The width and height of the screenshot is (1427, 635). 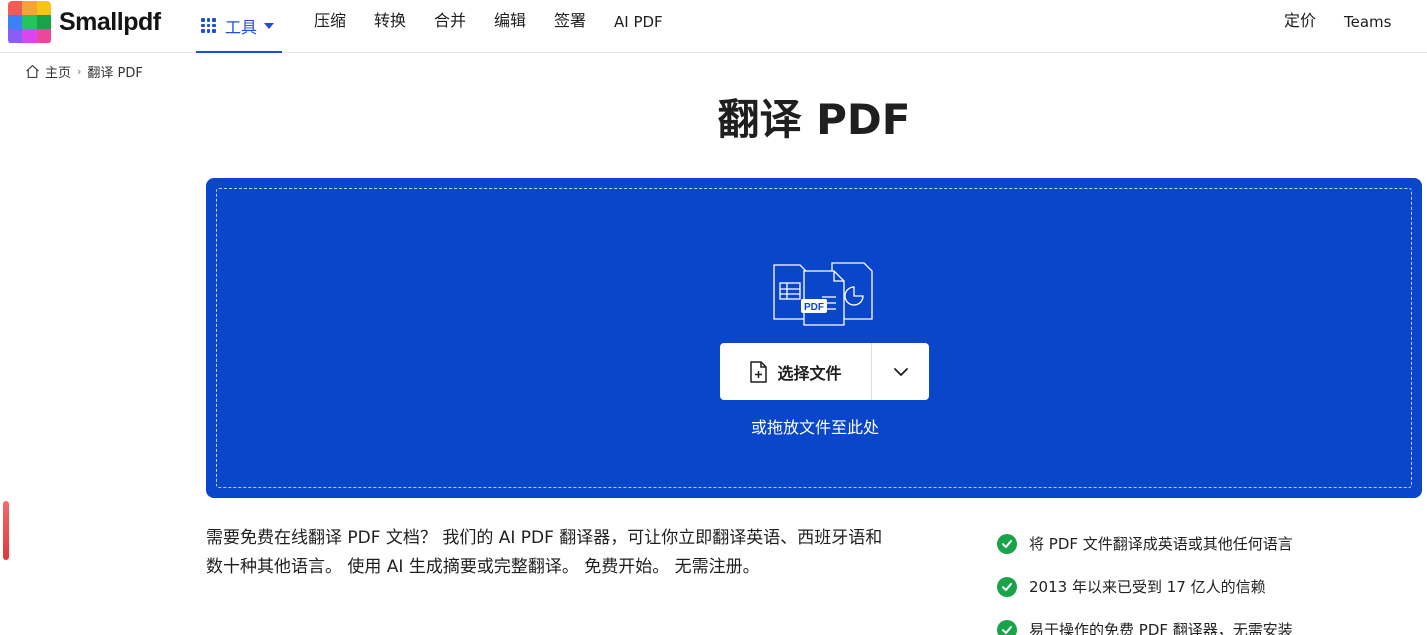 What do you see at coordinates (58, 71) in the screenshot?
I see `breadcrumb-home: 主页` at bounding box center [58, 71].